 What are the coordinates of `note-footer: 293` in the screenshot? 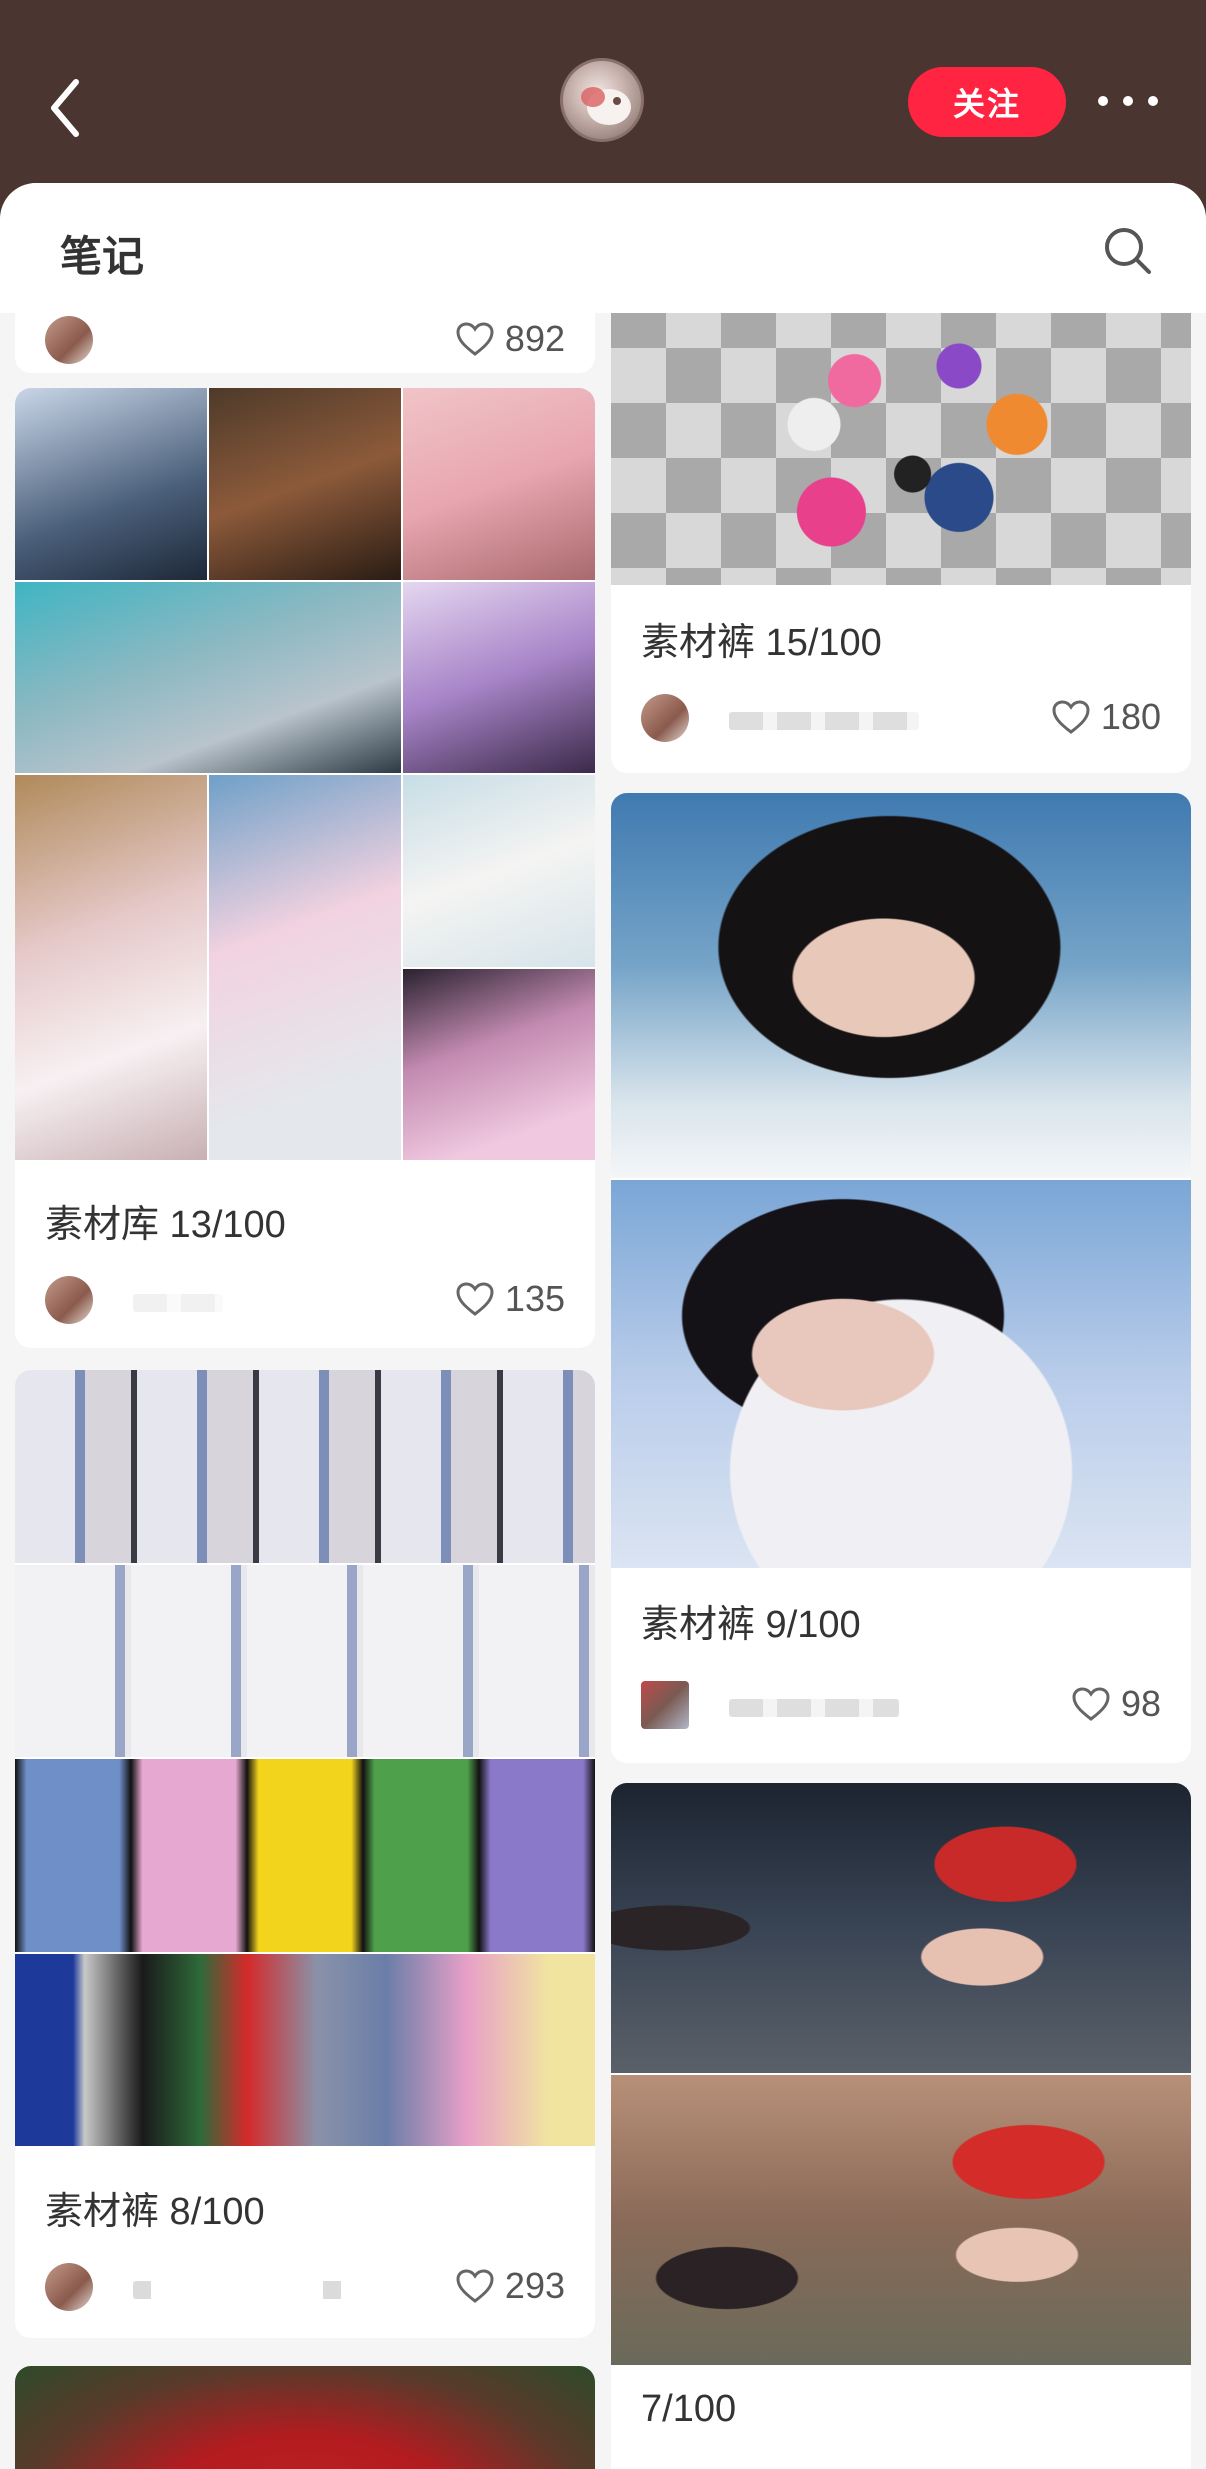 It's located at (305, 2285).